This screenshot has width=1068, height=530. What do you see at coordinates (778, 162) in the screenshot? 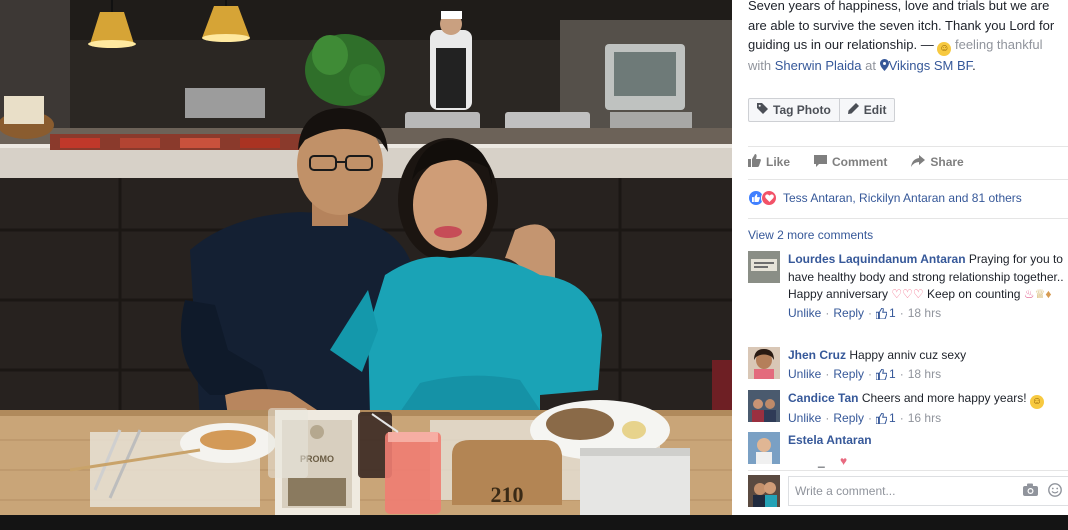
I see `like-label: Like` at bounding box center [778, 162].